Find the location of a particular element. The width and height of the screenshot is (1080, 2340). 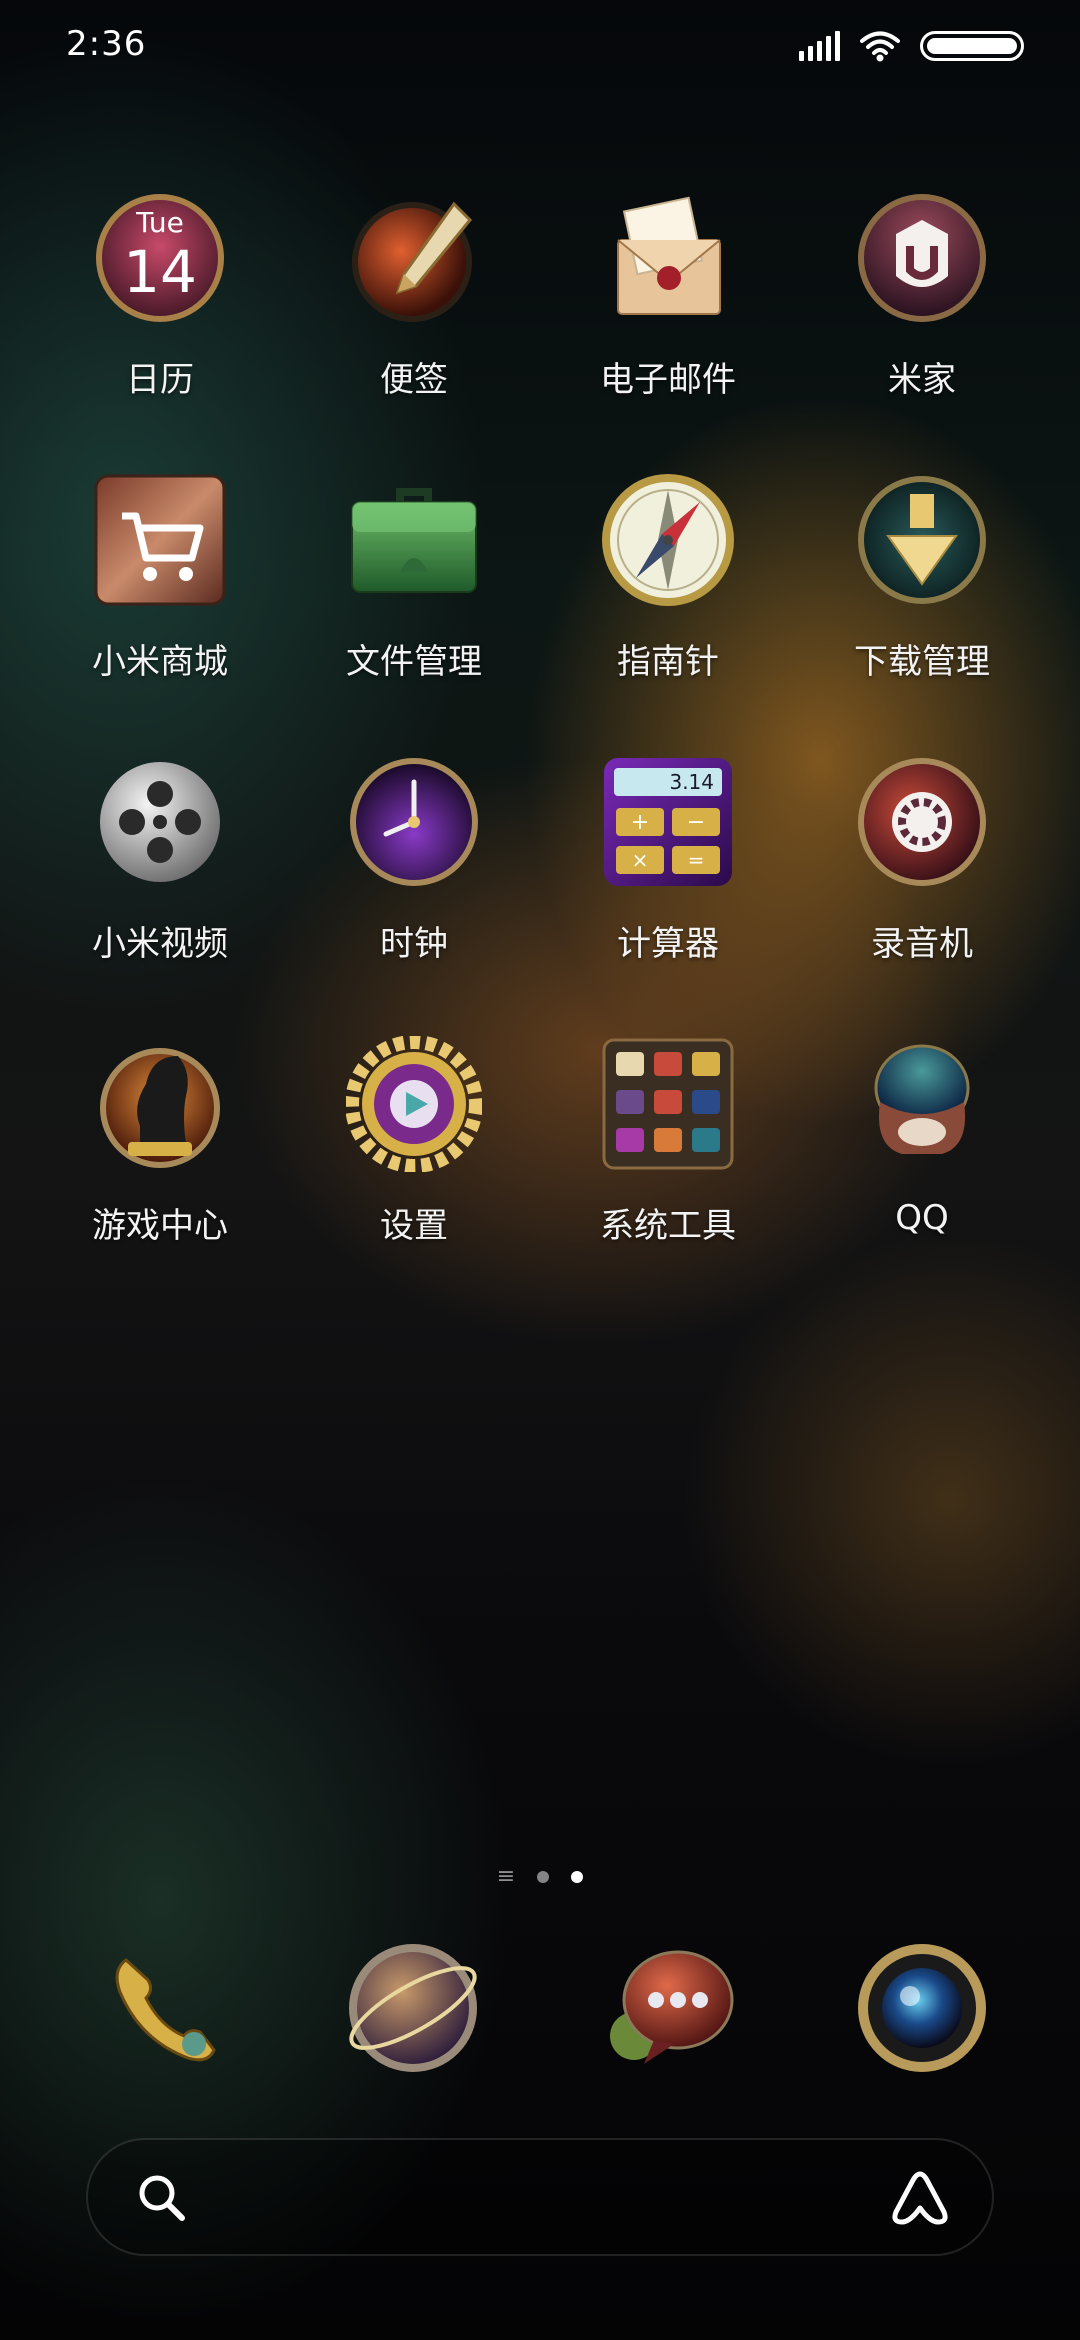

app-settings: 设置 is located at coordinates (414, 1141).